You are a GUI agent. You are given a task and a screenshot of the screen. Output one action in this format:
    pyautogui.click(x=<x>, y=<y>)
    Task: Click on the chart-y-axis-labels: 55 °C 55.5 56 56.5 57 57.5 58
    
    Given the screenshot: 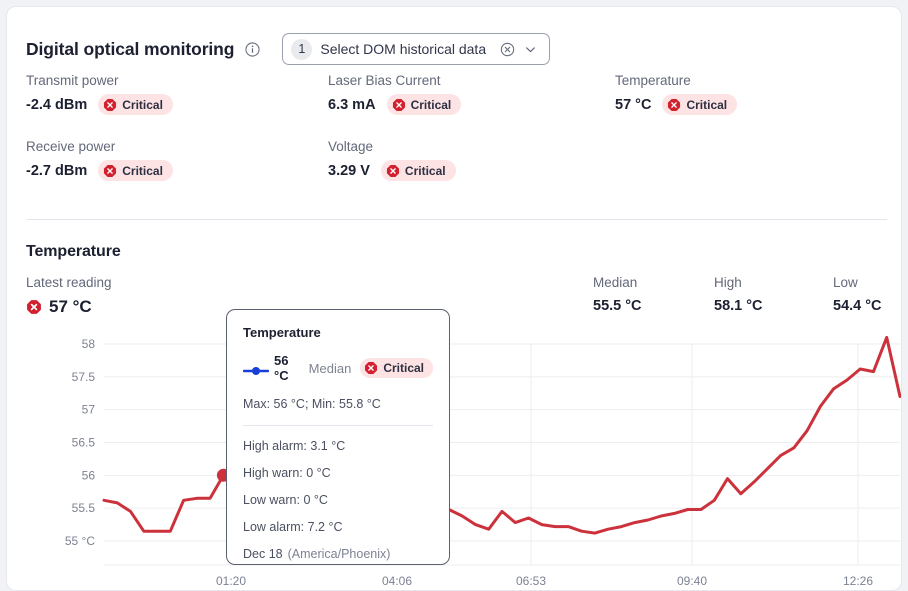 What is the action you would take?
    pyautogui.click(x=80, y=442)
    